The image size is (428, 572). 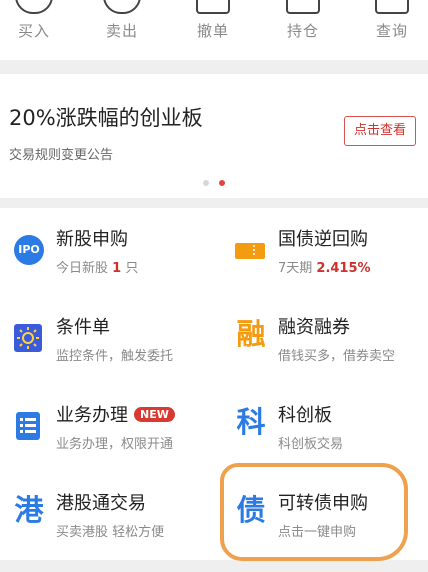 What do you see at coordinates (115, 356) in the screenshot?
I see `grid-item-subtitle: 监控条件，触发委托` at bounding box center [115, 356].